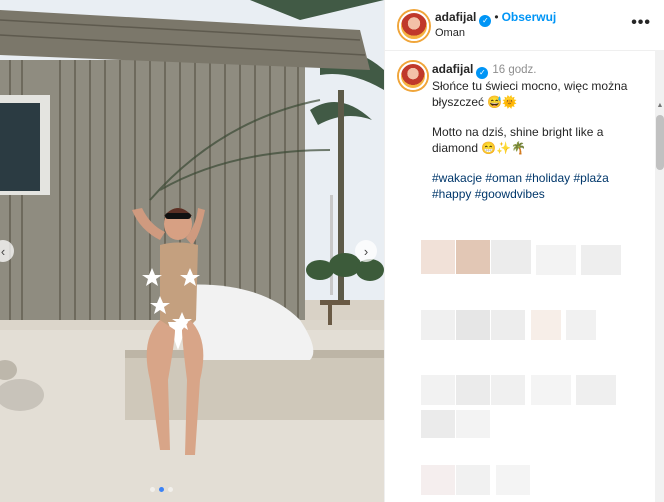 This screenshot has height=502, width=664. I want to click on username-link: adafijal, so click(455, 17).